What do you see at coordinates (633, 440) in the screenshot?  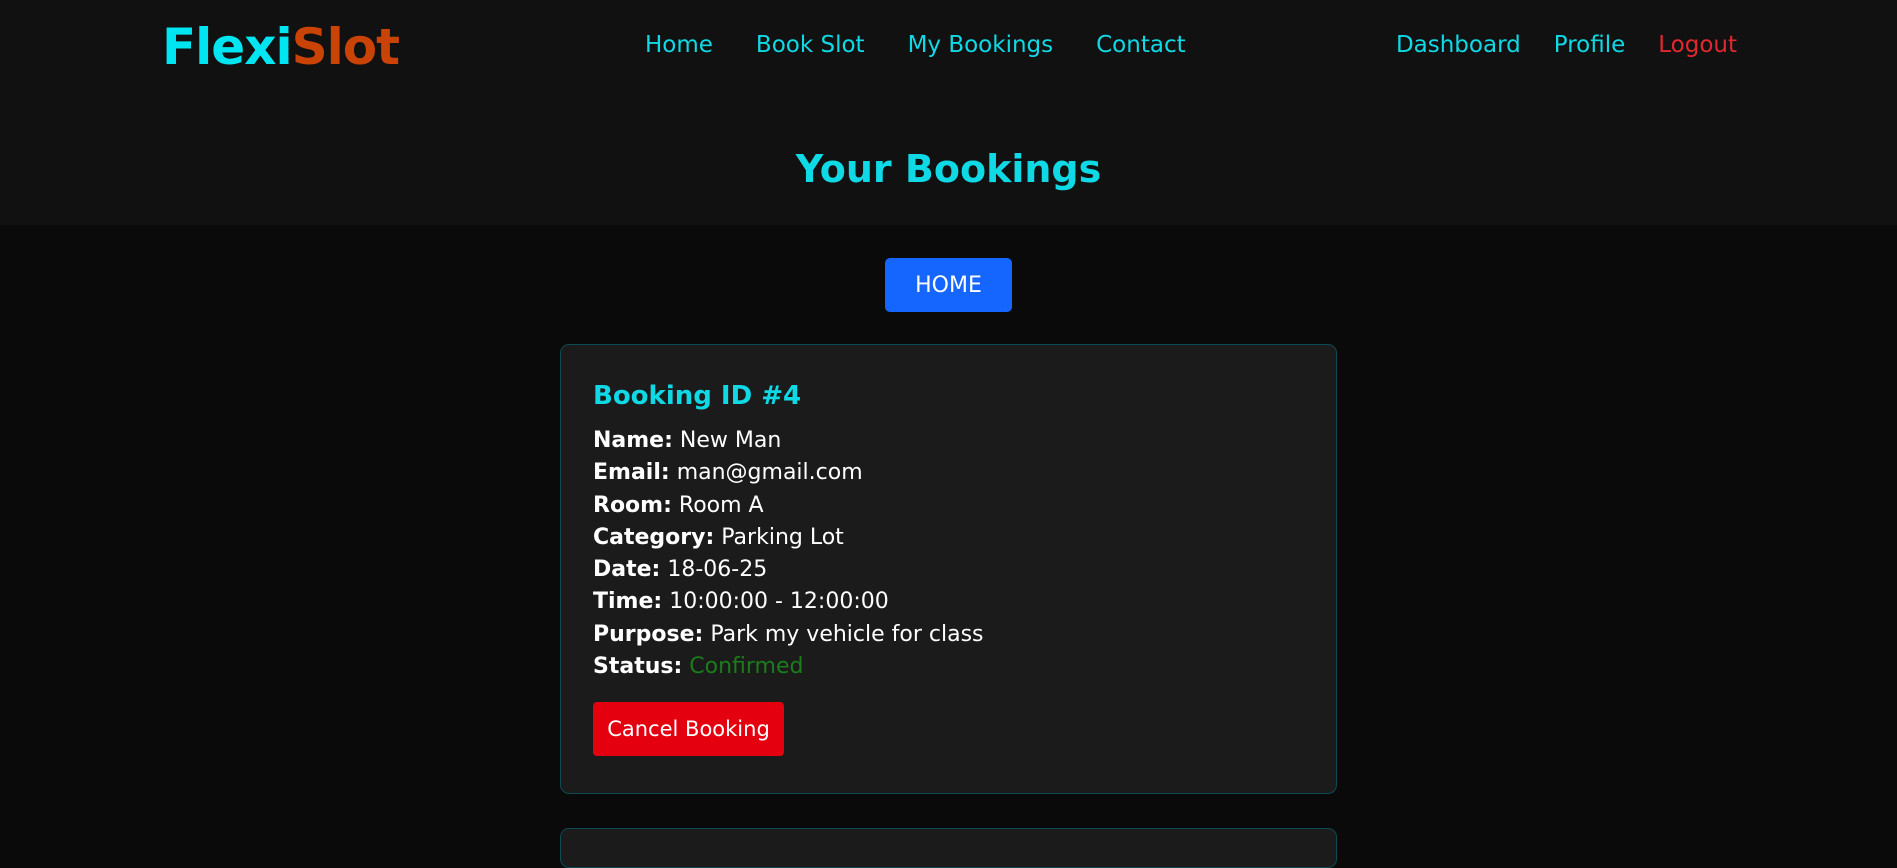 I see `field-label: Name:` at bounding box center [633, 440].